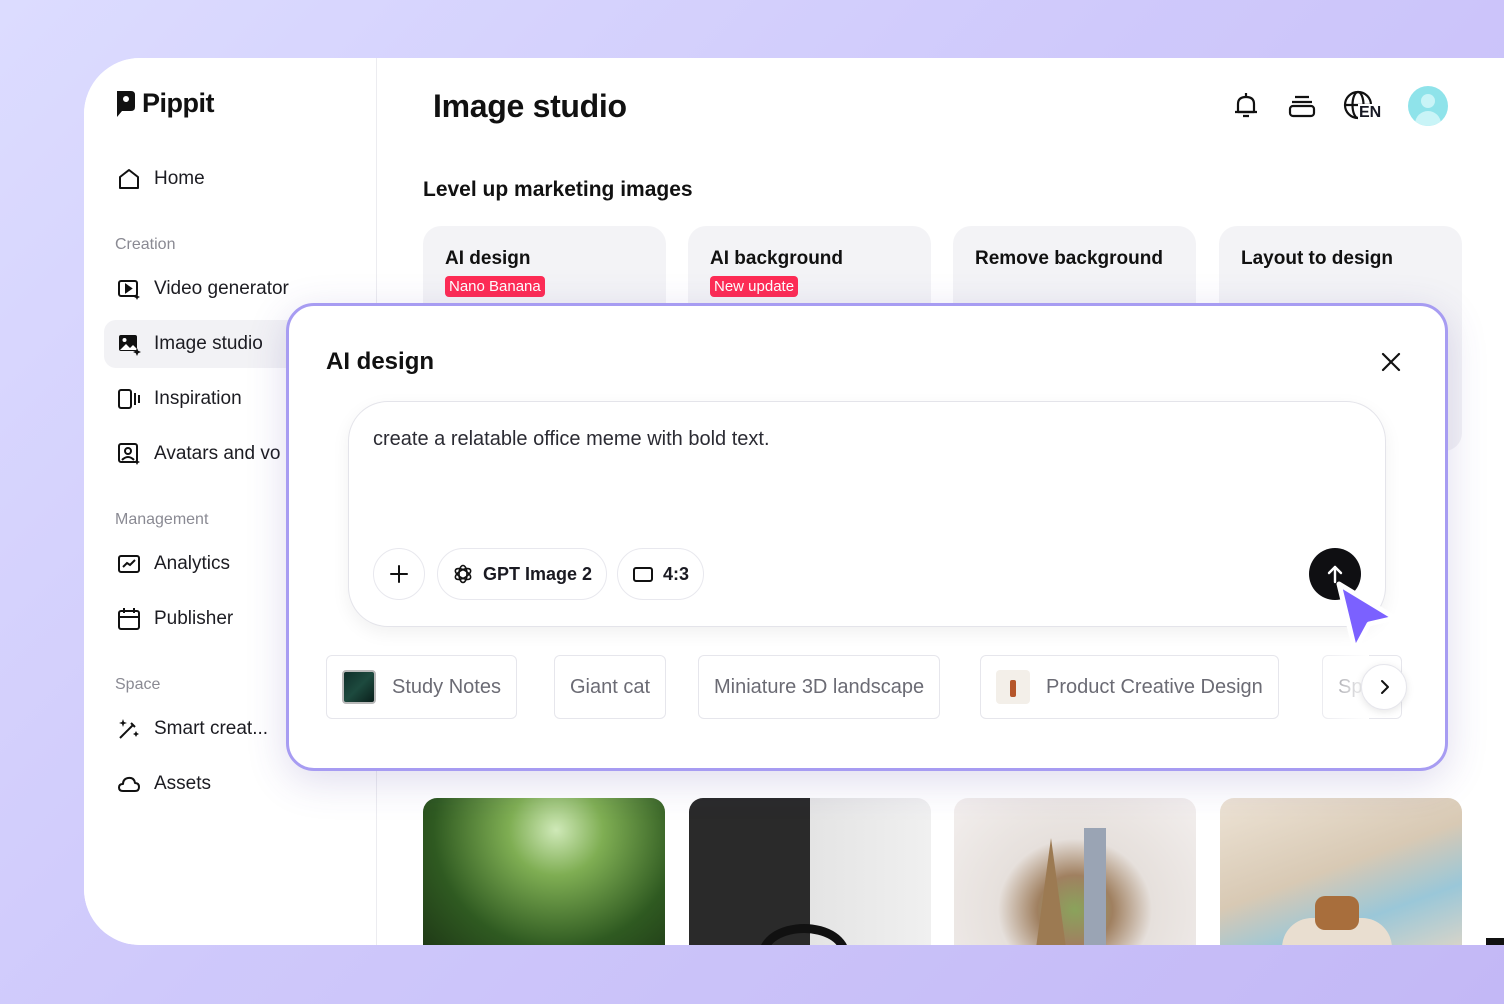  What do you see at coordinates (1428, 106) in the screenshot?
I see `user-avatar` at bounding box center [1428, 106].